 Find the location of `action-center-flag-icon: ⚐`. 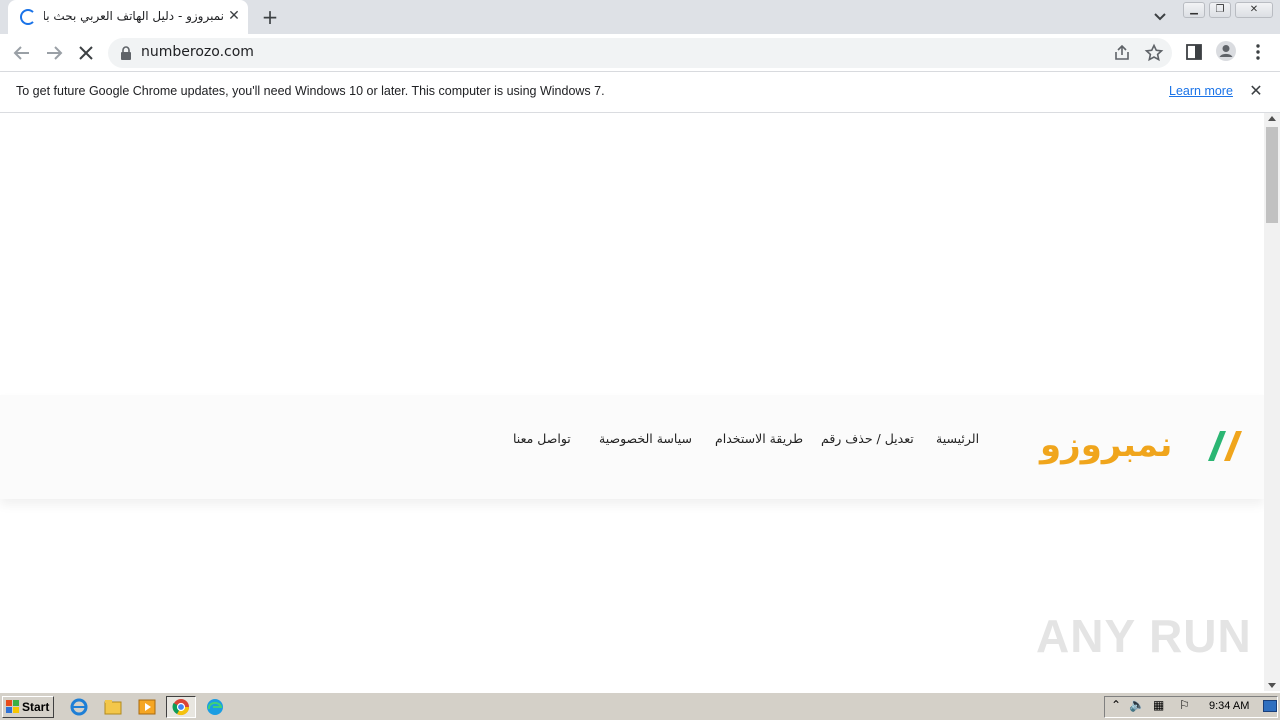

action-center-flag-icon: ⚐ is located at coordinates (1184, 705).